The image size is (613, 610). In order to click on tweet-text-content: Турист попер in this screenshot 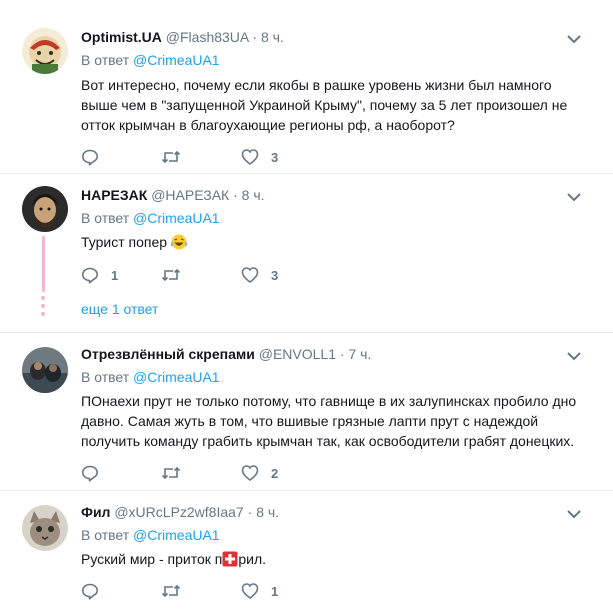, I will do `click(124, 242)`.